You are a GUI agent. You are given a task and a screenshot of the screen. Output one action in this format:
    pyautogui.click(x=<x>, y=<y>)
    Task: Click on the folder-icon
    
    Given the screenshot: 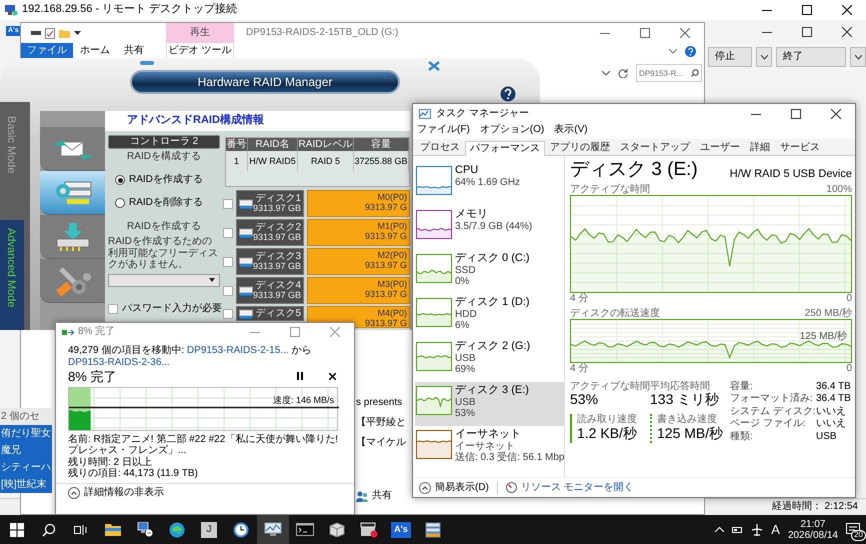 What is the action you would take?
    pyautogui.click(x=113, y=529)
    